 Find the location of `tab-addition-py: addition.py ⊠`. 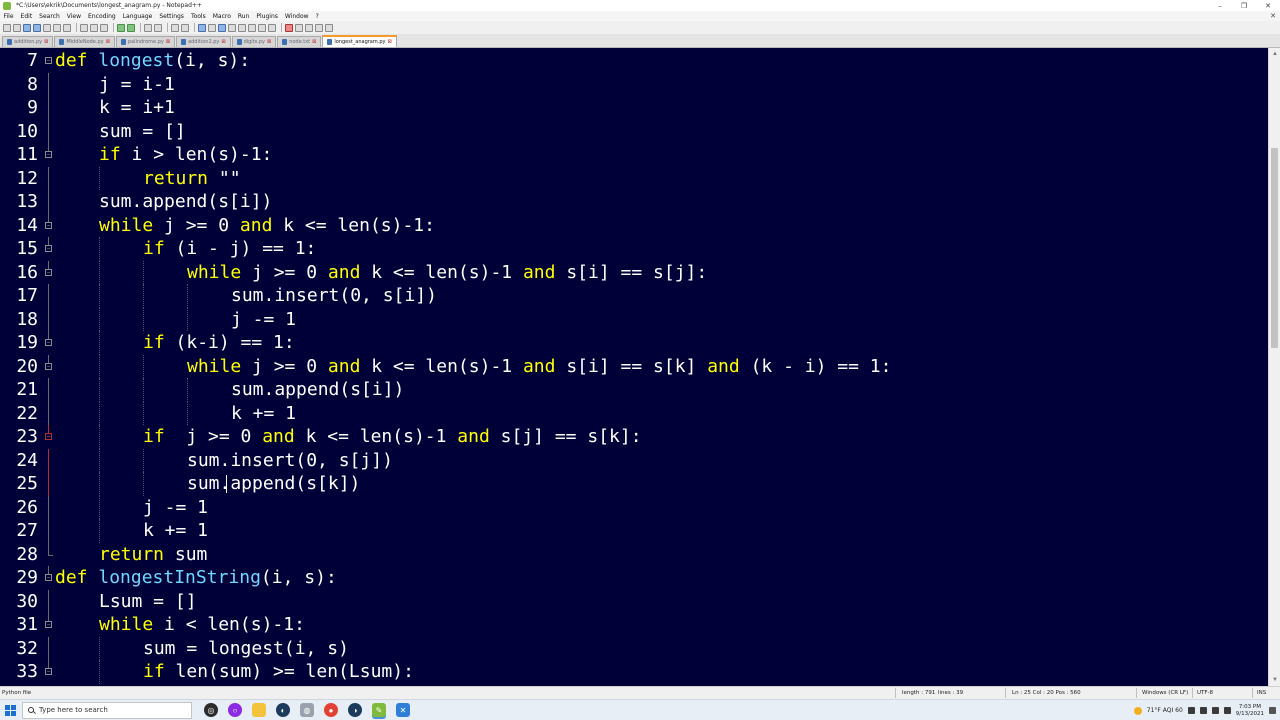

tab-addition-py: addition.py ⊠ is located at coordinates (28, 41).